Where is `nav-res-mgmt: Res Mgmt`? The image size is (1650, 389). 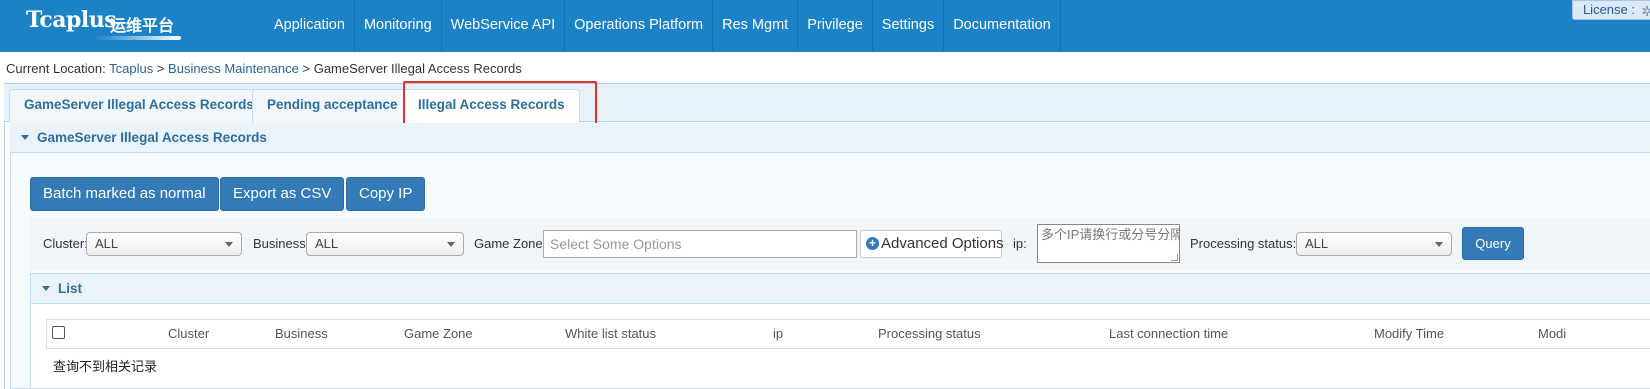 nav-res-mgmt: Res Mgmt is located at coordinates (755, 26).